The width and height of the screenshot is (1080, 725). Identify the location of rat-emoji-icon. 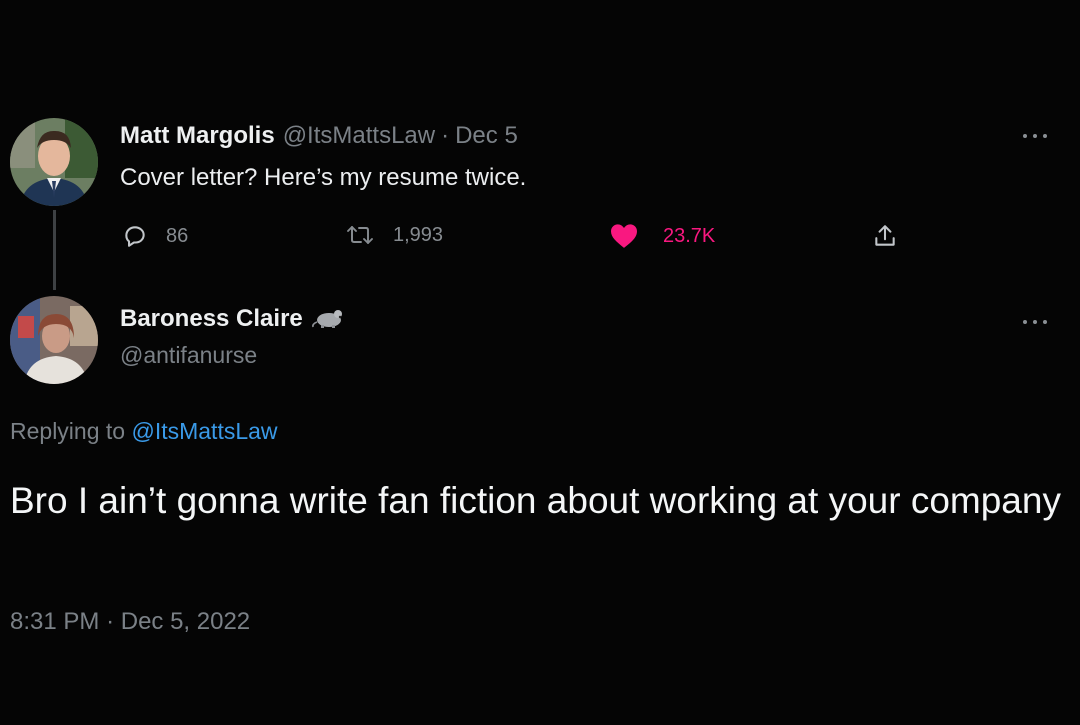
(329, 319).